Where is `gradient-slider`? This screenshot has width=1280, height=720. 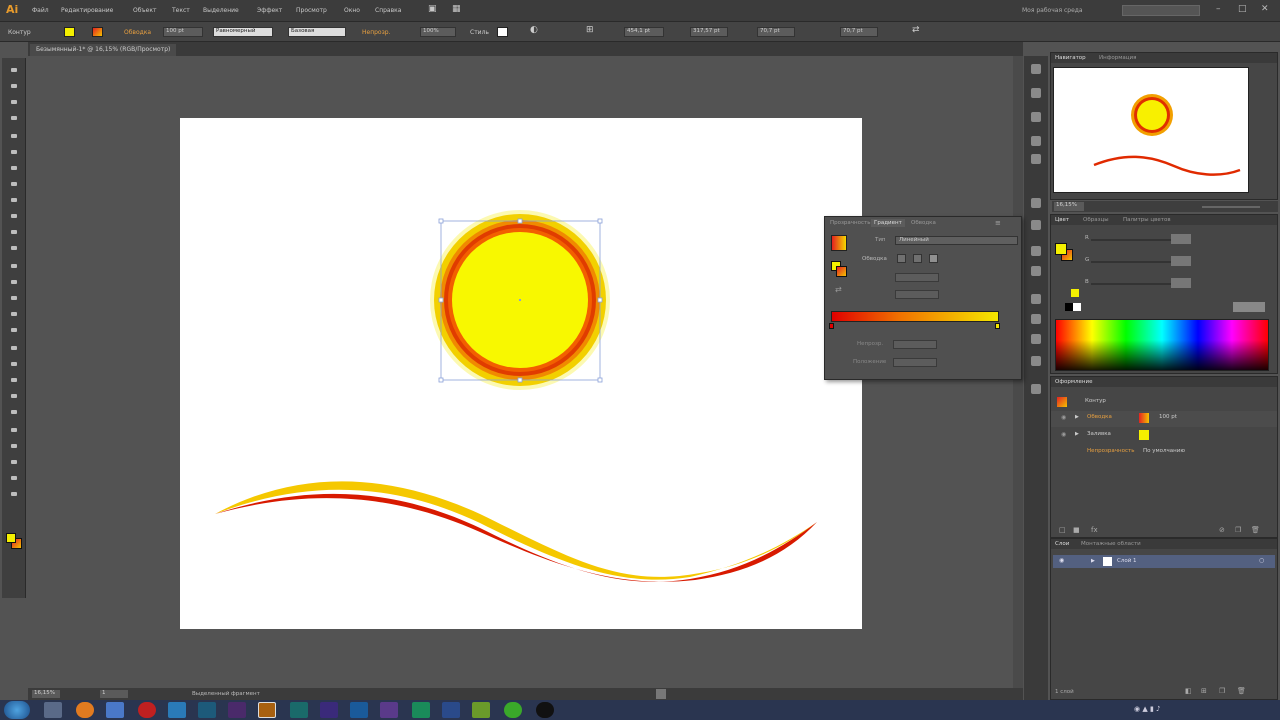
gradient-slider is located at coordinates (915, 316).